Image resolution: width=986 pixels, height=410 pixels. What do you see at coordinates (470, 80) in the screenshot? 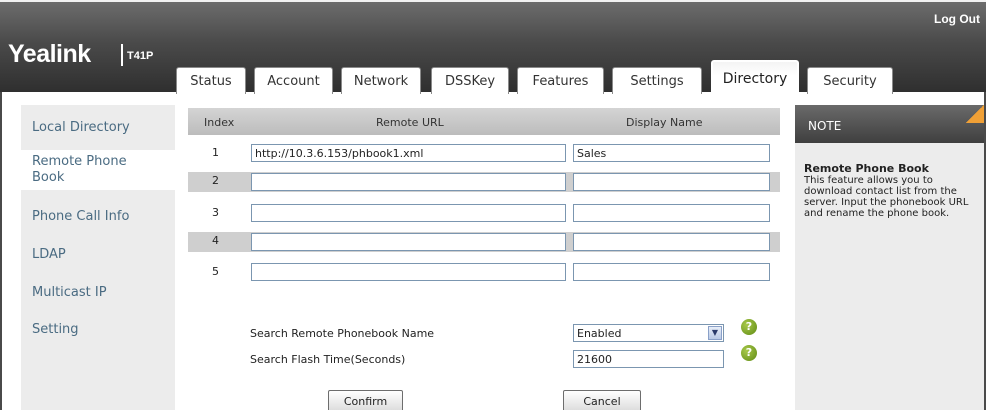
I see `tab-dsskey: DSSKey` at bounding box center [470, 80].